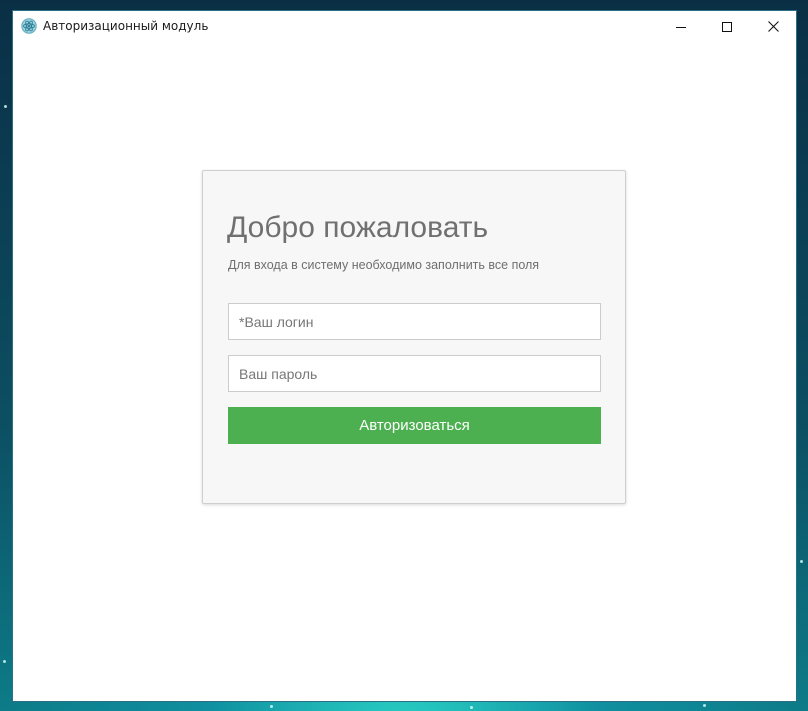 This screenshot has height=711, width=808. I want to click on title-bar: Авторизационный модуль, so click(404, 26).